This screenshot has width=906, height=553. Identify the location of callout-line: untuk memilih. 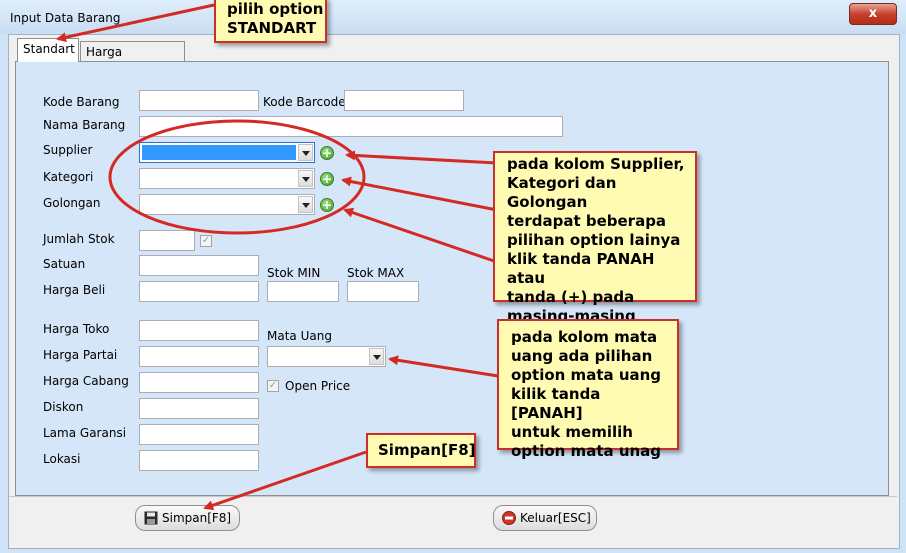
(572, 432).